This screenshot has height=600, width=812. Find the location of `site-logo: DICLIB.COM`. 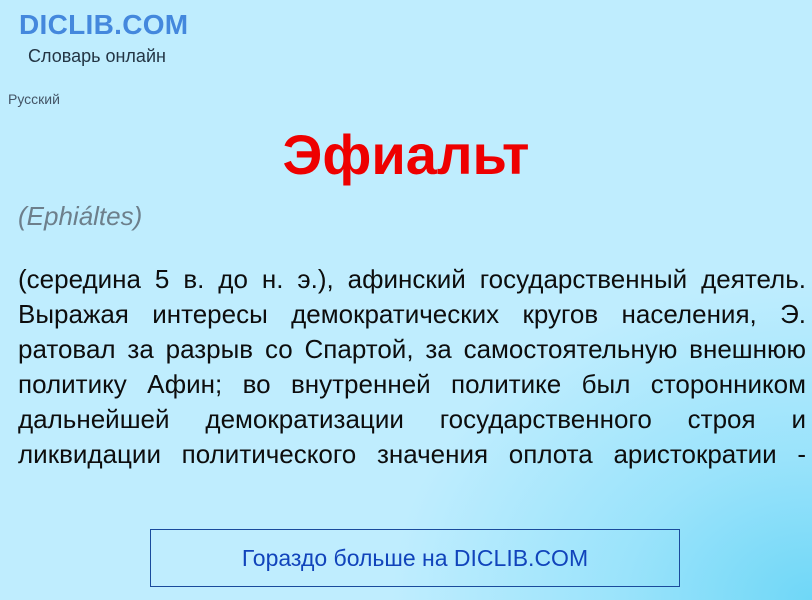

site-logo: DICLIB.COM is located at coordinates (103, 25).